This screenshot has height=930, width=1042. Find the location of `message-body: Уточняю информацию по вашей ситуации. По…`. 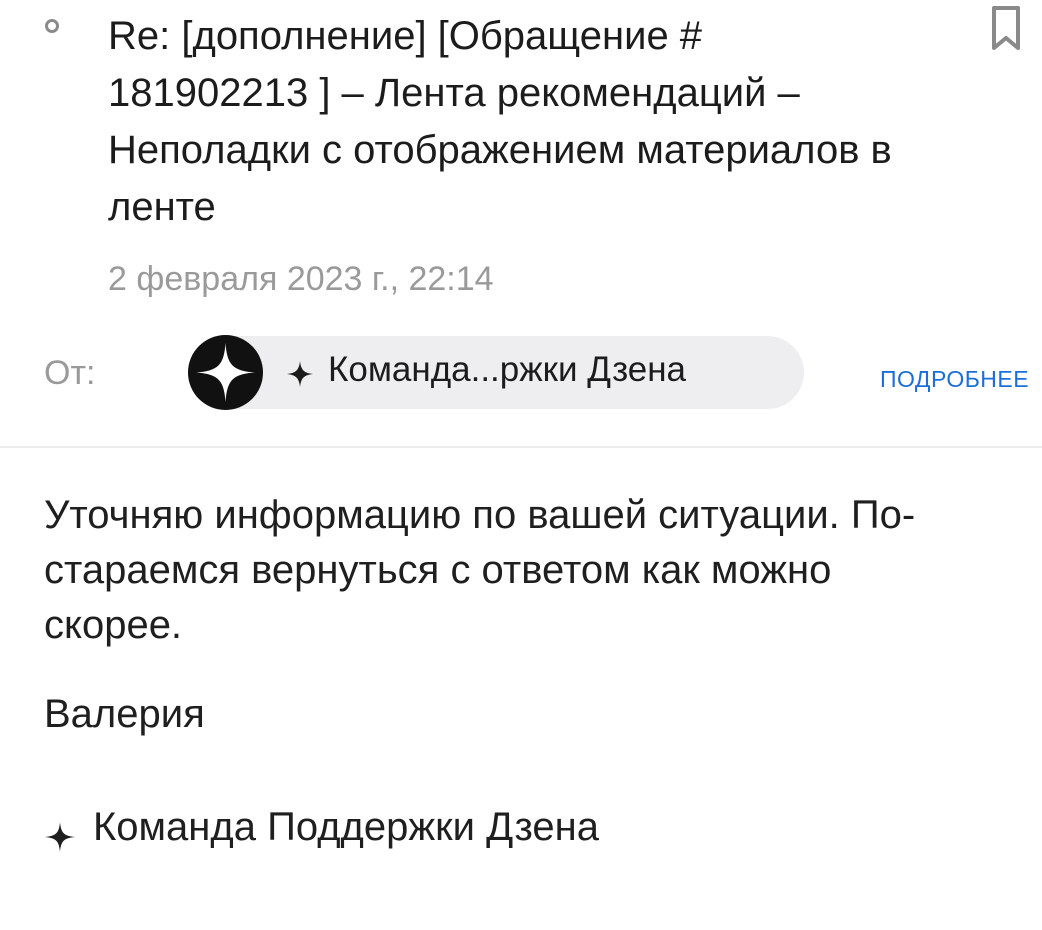

message-body: Уточняю информацию по вашей ситуации. По… is located at coordinates (480, 570).